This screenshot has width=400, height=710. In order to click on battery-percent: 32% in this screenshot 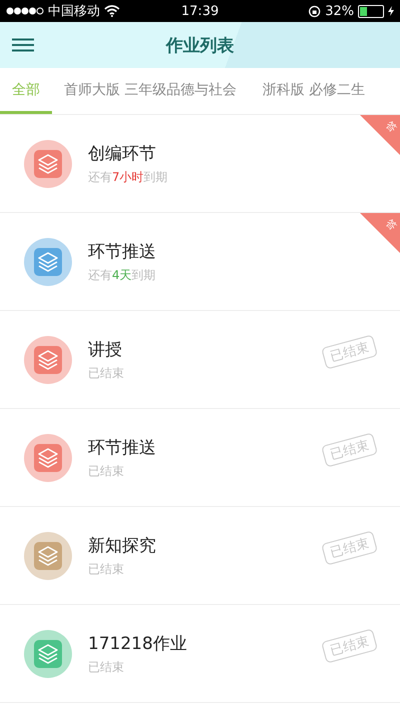, I will do `click(339, 11)`.